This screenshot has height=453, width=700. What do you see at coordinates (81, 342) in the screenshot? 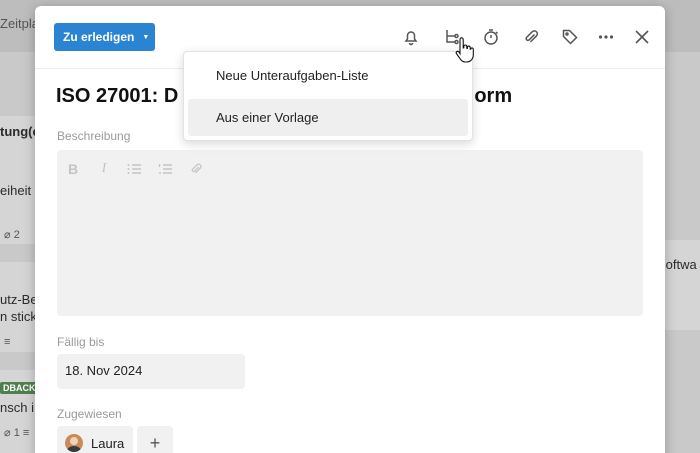
I see `due-date-label: Fällig bis` at bounding box center [81, 342].